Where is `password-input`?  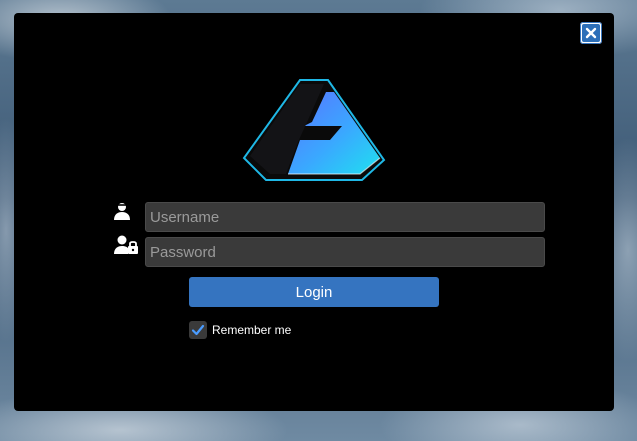 password-input is located at coordinates (345, 252).